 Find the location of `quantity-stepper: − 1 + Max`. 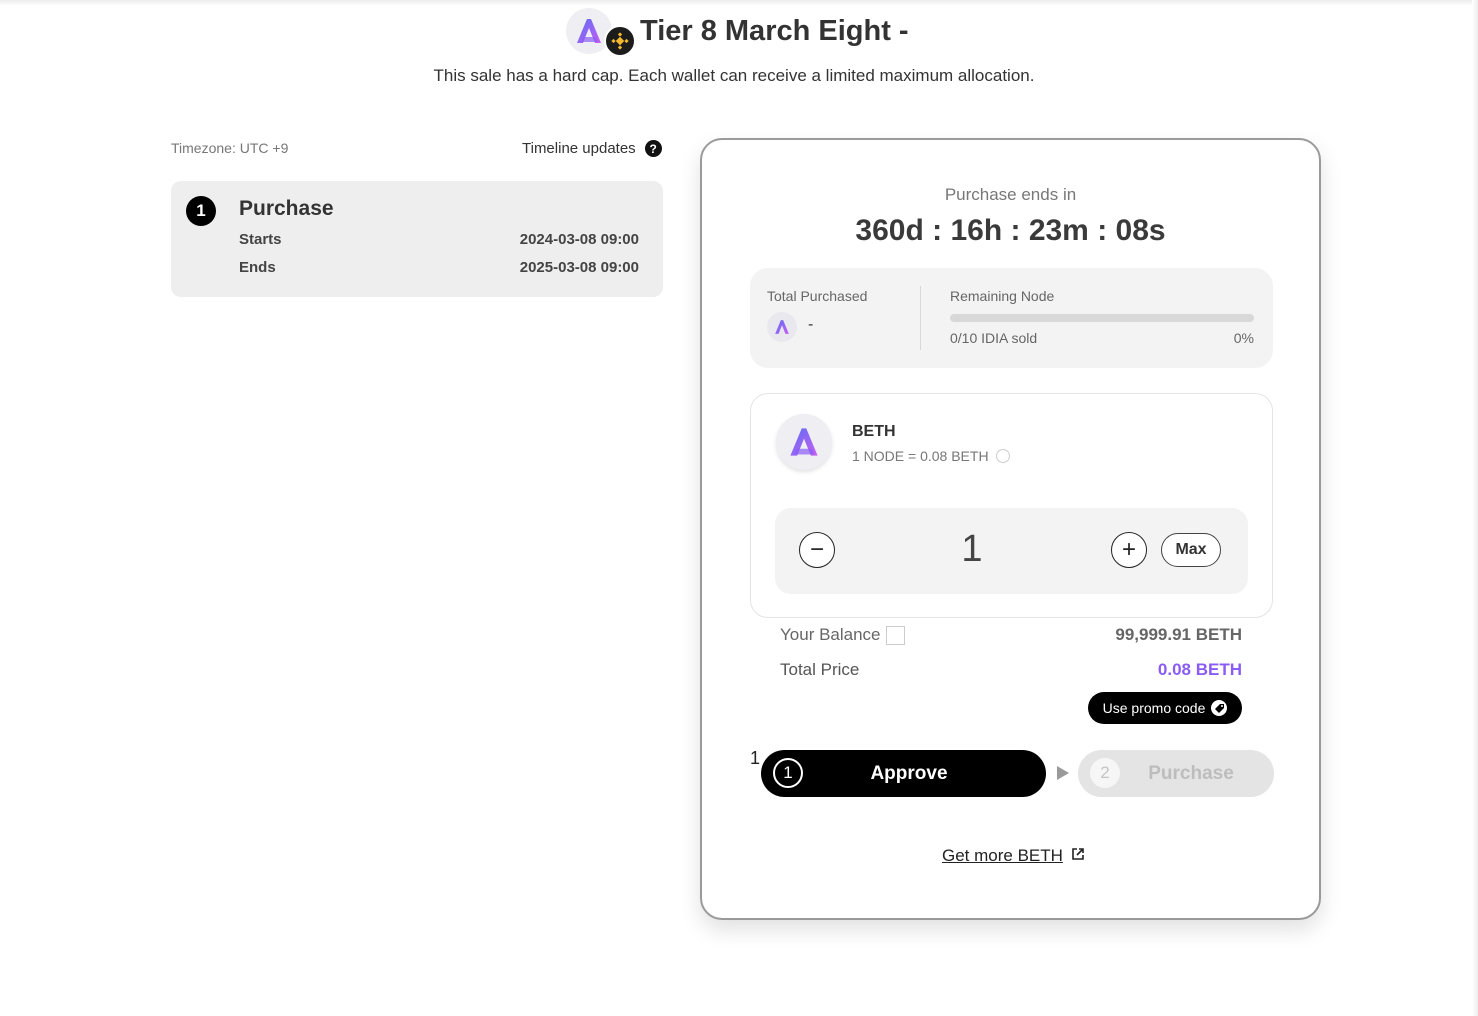

quantity-stepper: − 1 + Max is located at coordinates (1011, 551).